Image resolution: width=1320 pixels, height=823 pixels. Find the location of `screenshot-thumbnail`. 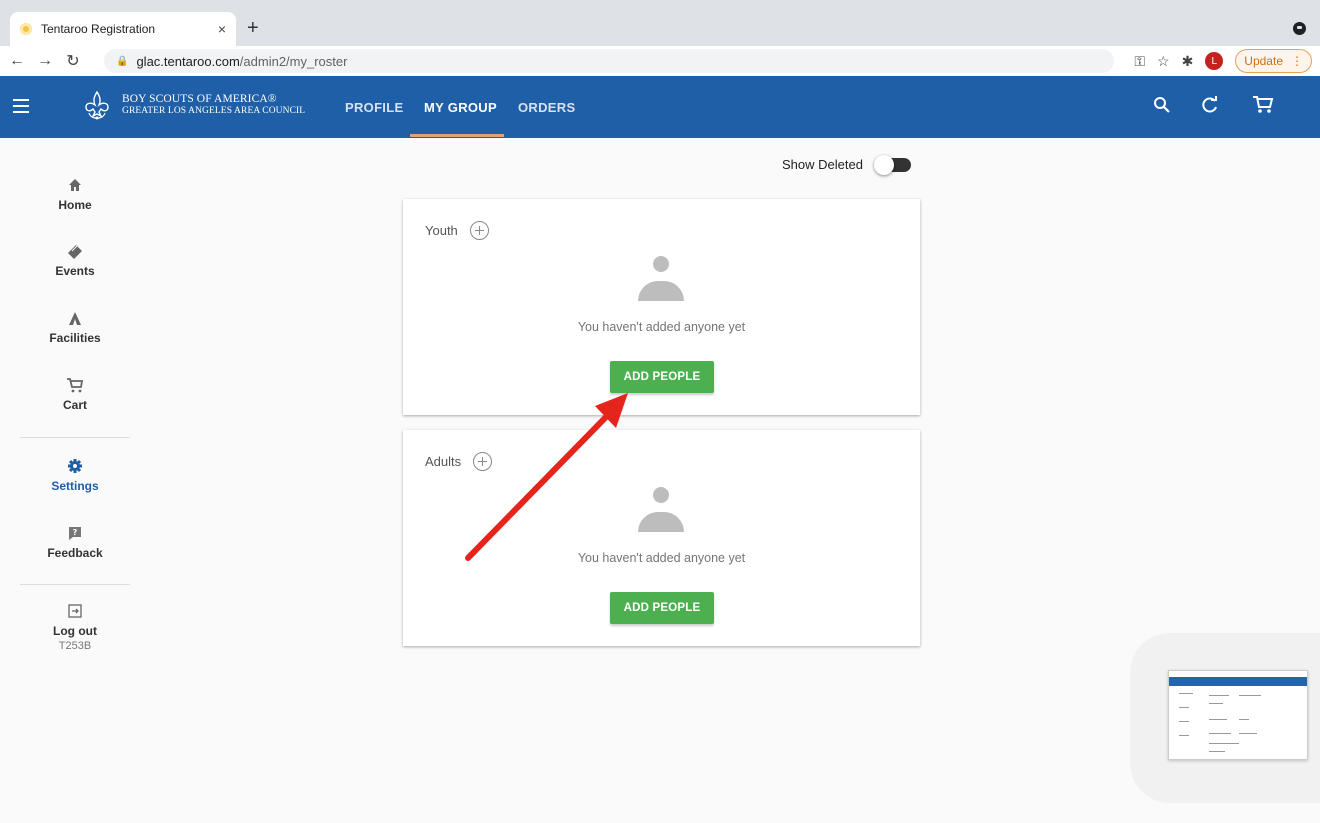

screenshot-thumbnail is located at coordinates (1238, 715).